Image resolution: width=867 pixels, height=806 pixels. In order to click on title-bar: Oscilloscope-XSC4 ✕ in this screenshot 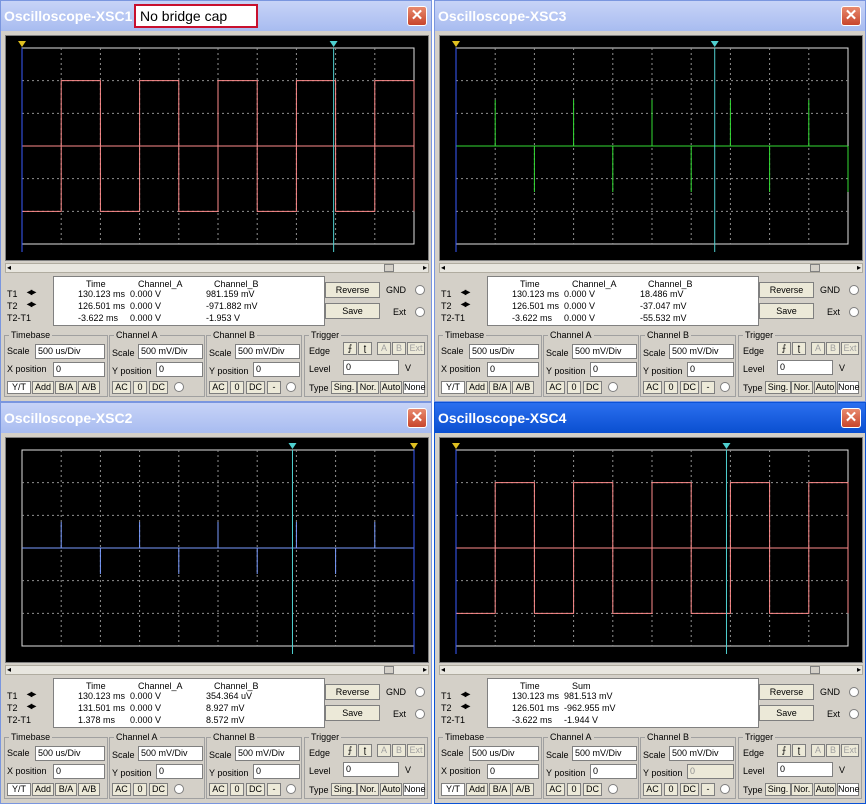, I will do `click(650, 418)`.